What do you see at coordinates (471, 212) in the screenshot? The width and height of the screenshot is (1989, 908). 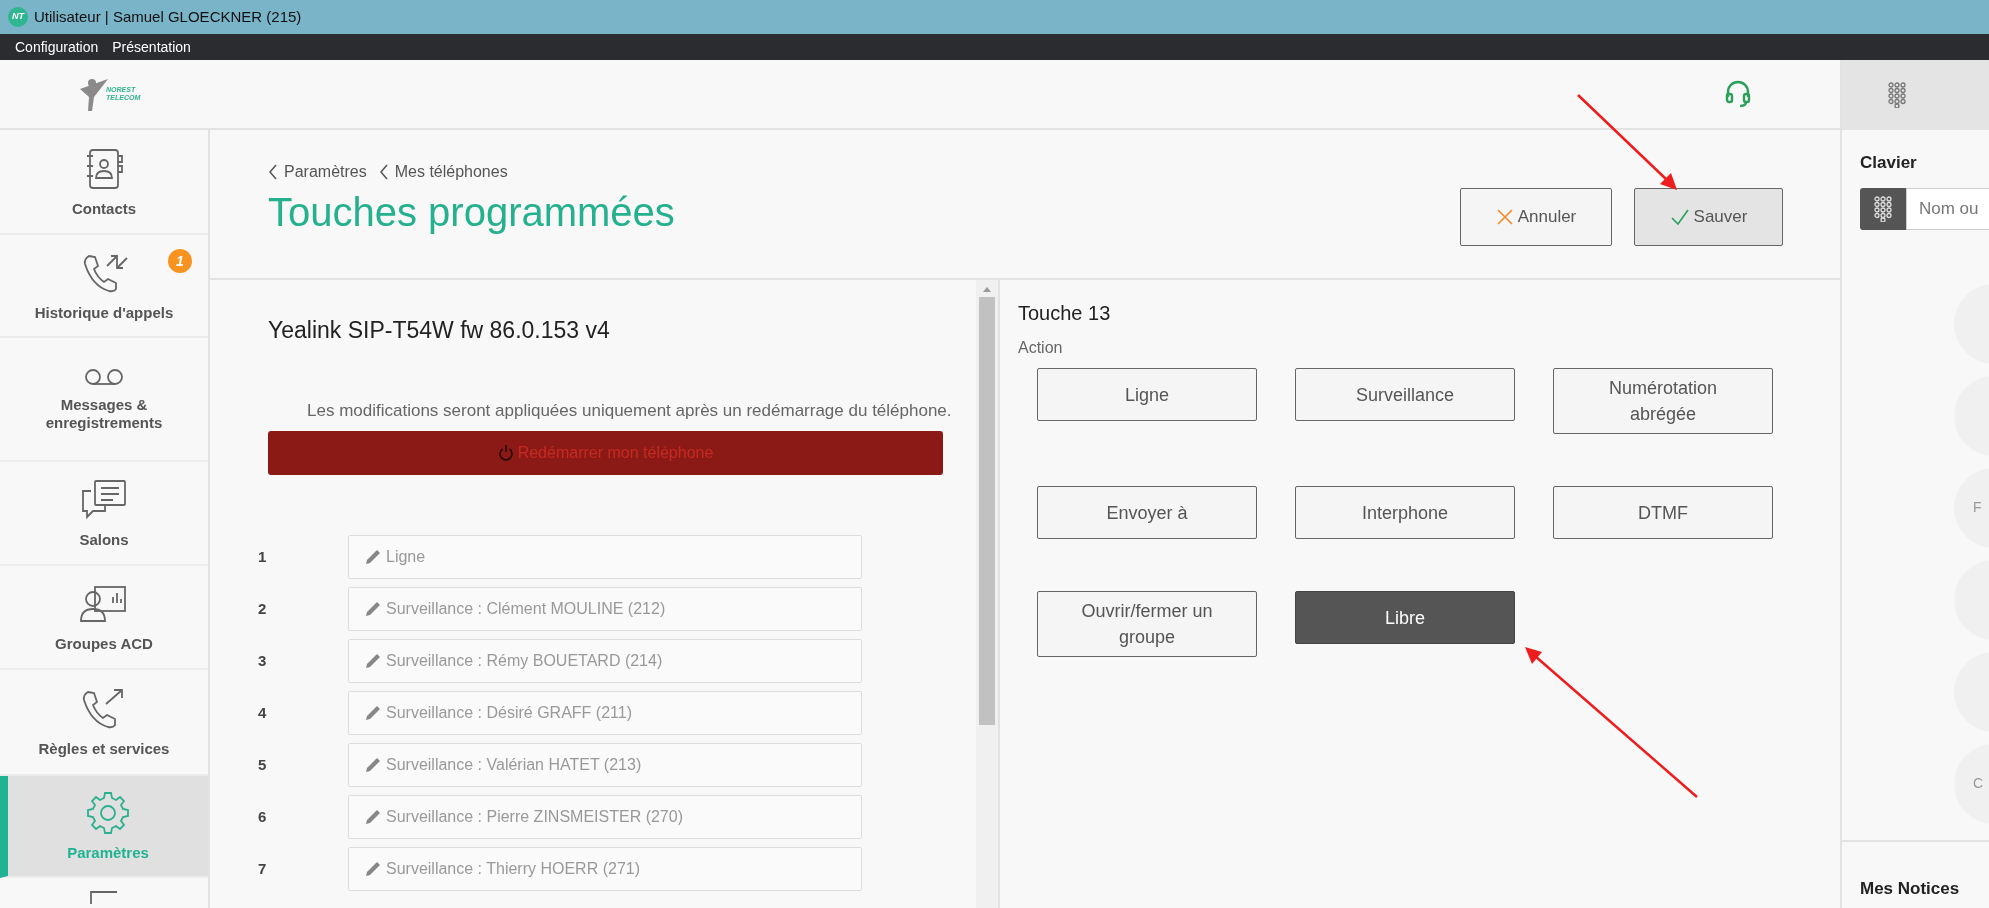 I see `page-title: Touches programmées` at bounding box center [471, 212].